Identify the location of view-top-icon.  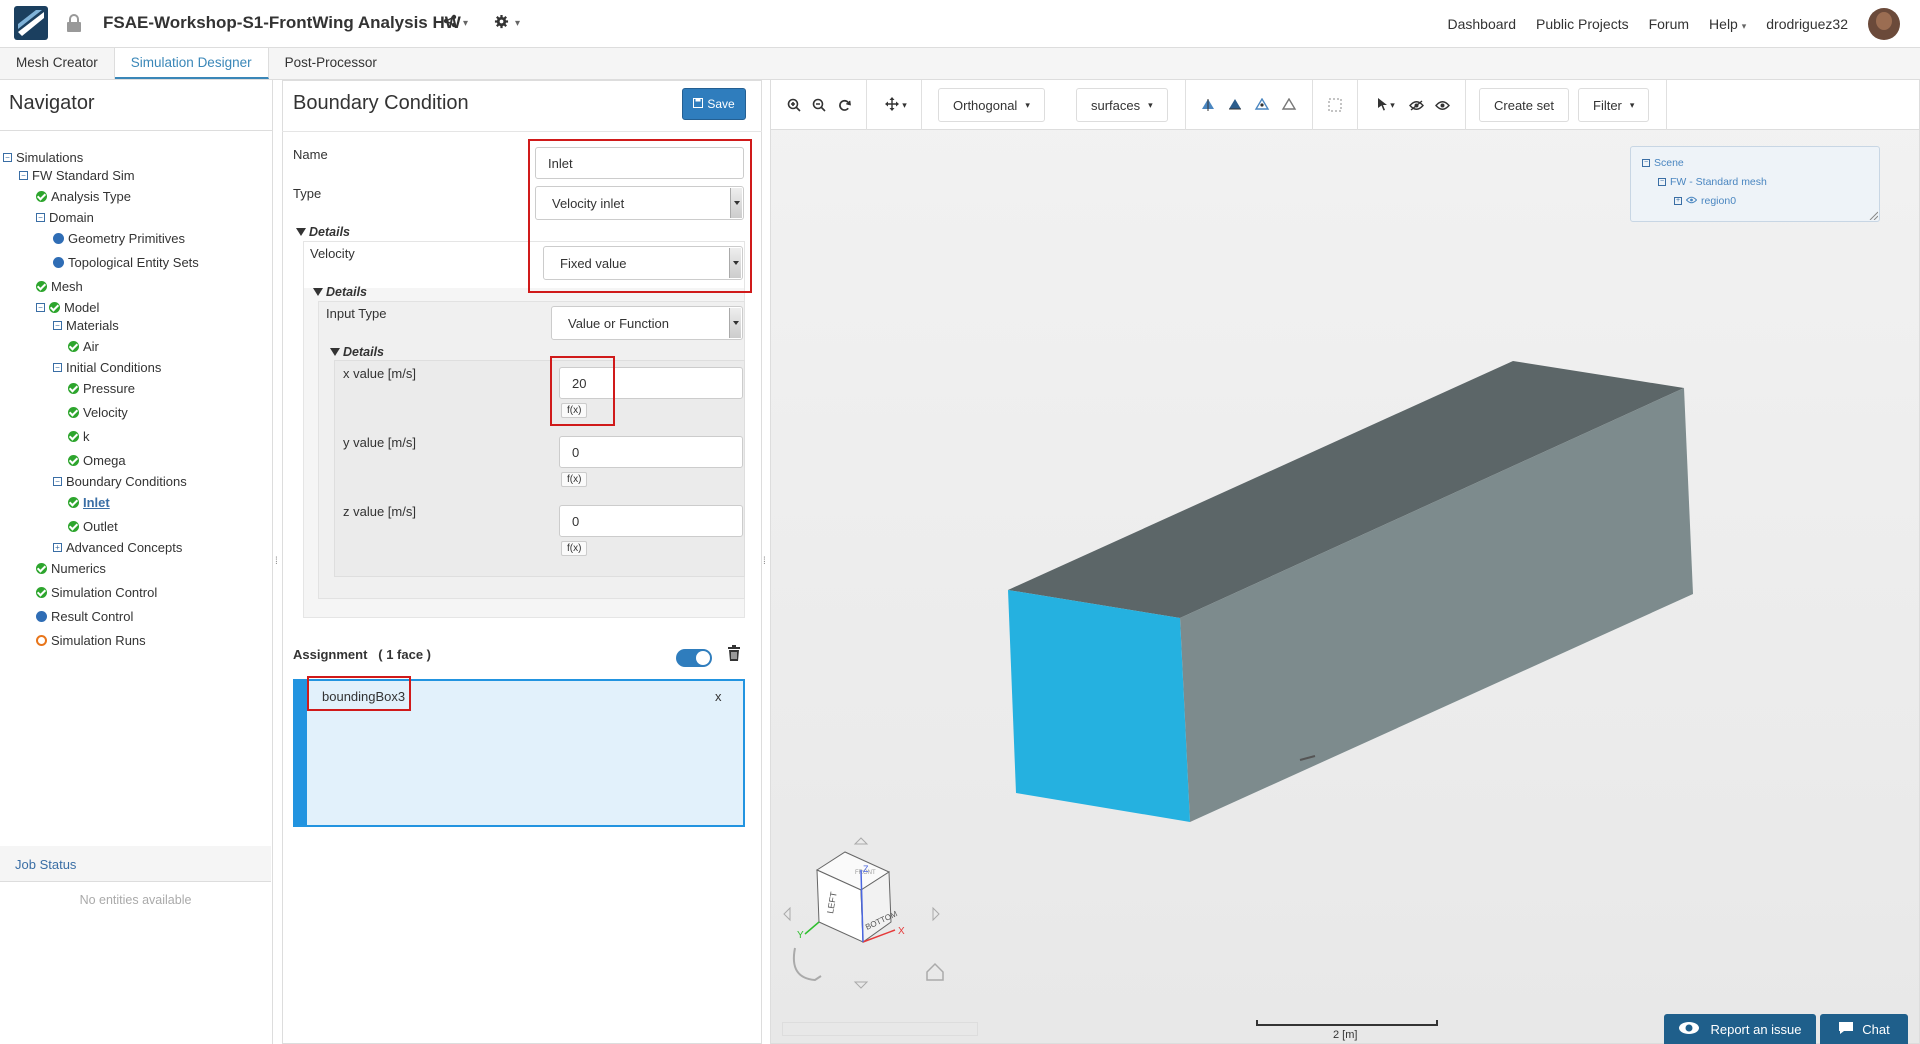
(1262, 105).